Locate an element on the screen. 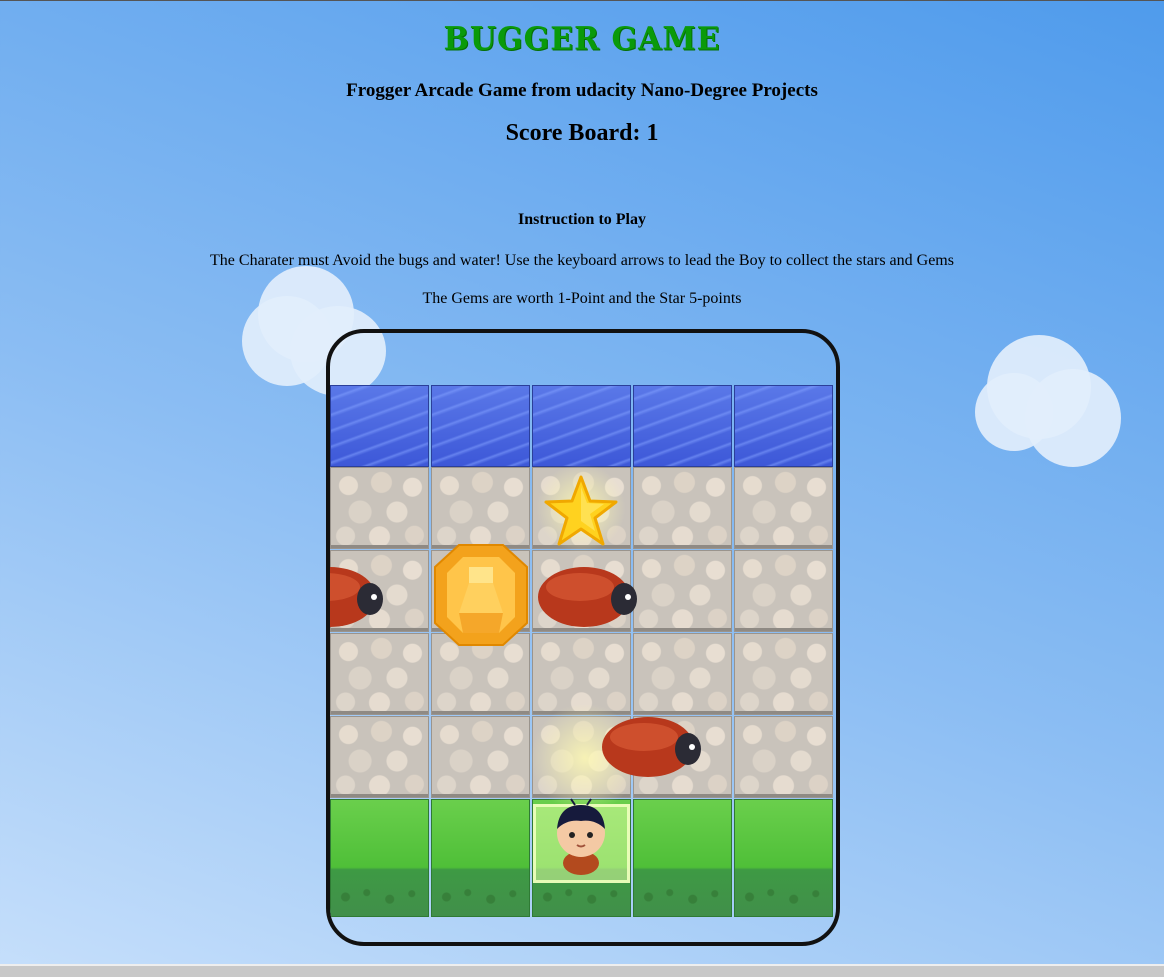  score-value: 1 is located at coordinates (652, 133).